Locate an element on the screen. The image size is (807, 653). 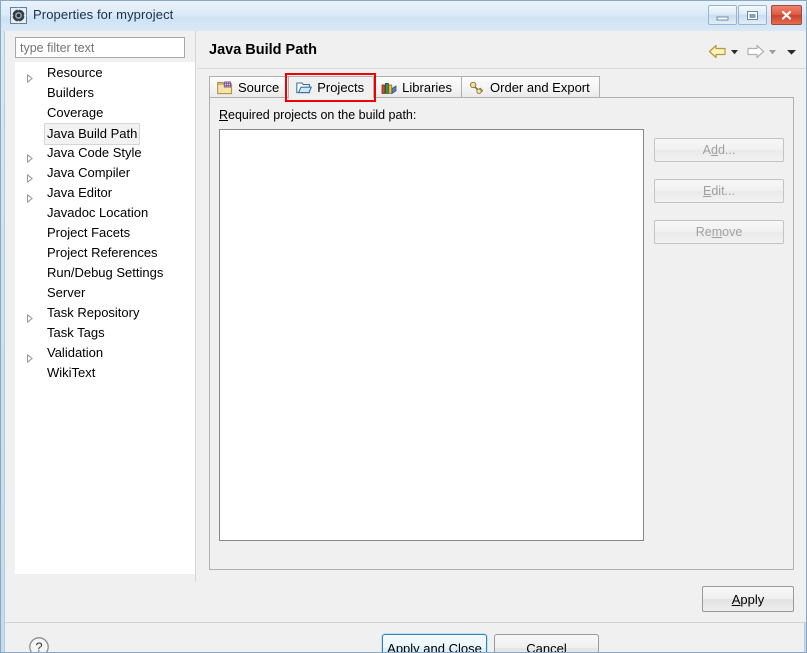
required-projects-label: Required projects on the build path: is located at coordinates (318, 115).